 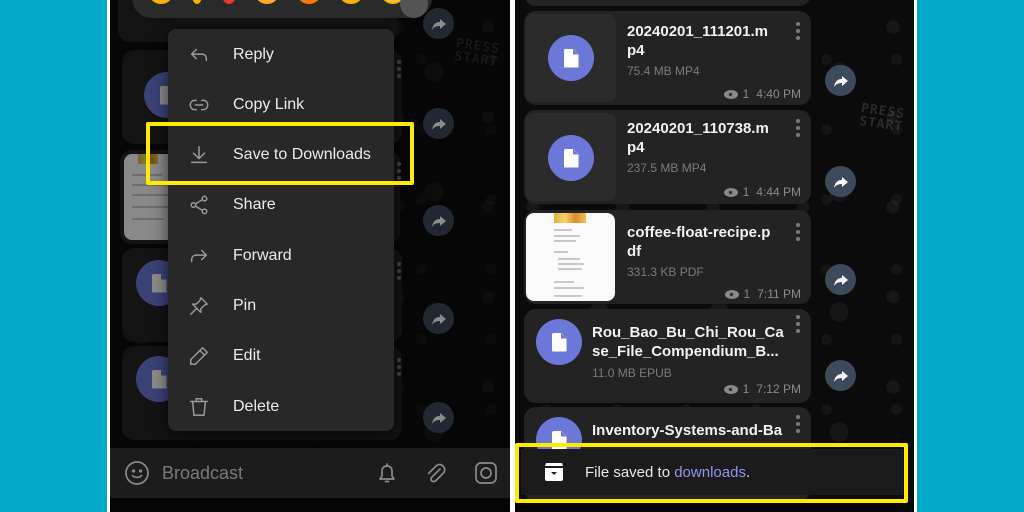 What do you see at coordinates (247, 355) in the screenshot?
I see `menu-item-label: Edit` at bounding box center [247, 355].